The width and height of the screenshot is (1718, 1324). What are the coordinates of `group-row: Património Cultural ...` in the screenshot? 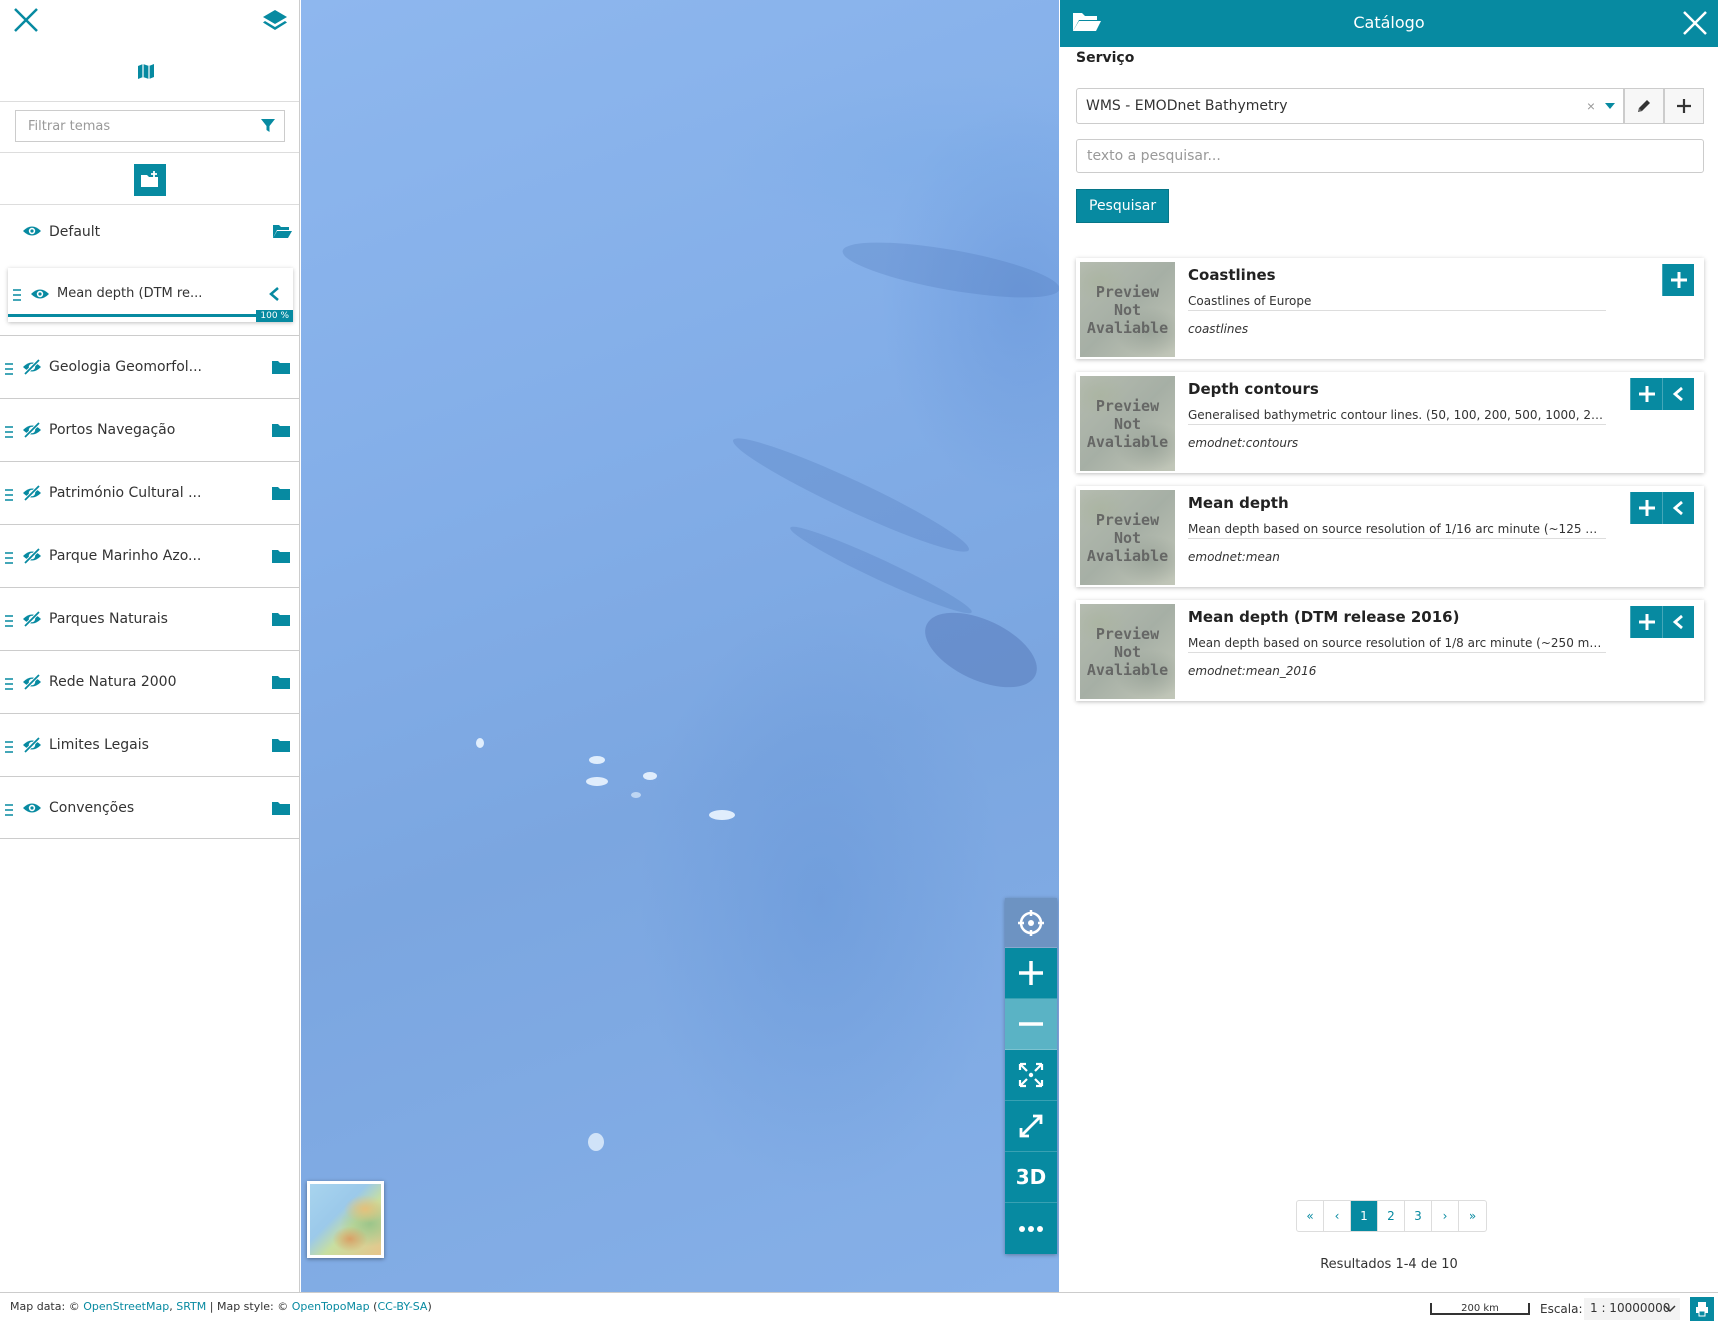 It's located at (150, 492).